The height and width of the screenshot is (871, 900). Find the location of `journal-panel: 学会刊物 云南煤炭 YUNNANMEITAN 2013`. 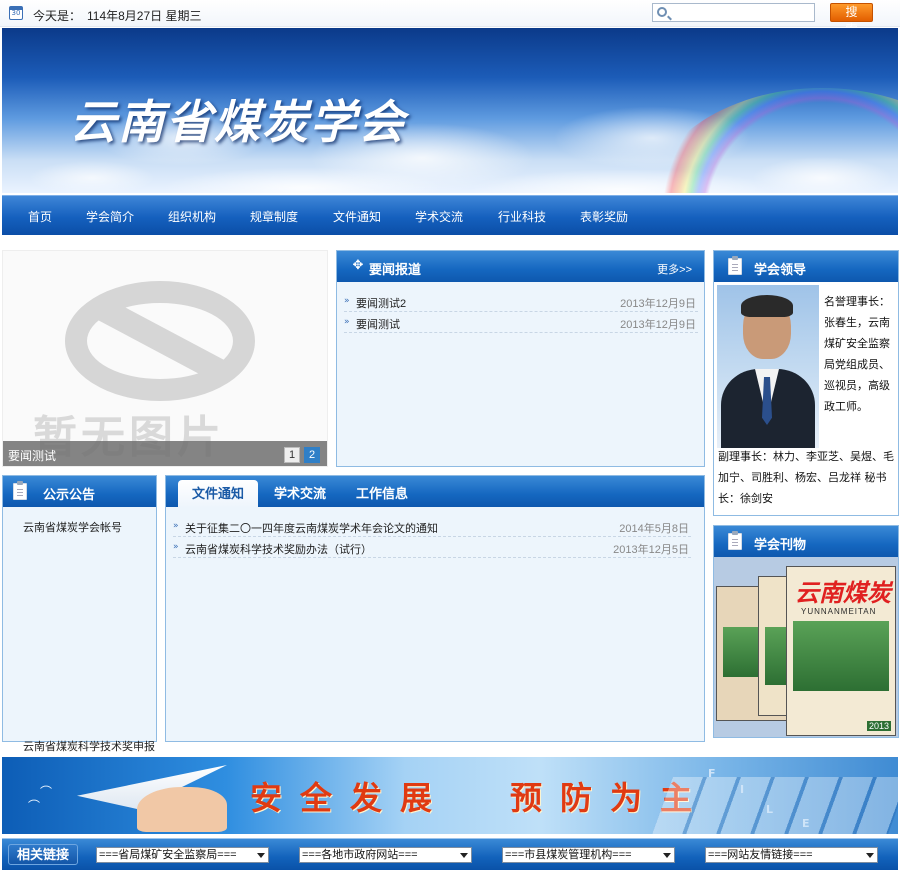

journal-panel: 学会刊物 云南煤炭 YUNNANMEITAN 2013 is located at coordinates (806, 631).